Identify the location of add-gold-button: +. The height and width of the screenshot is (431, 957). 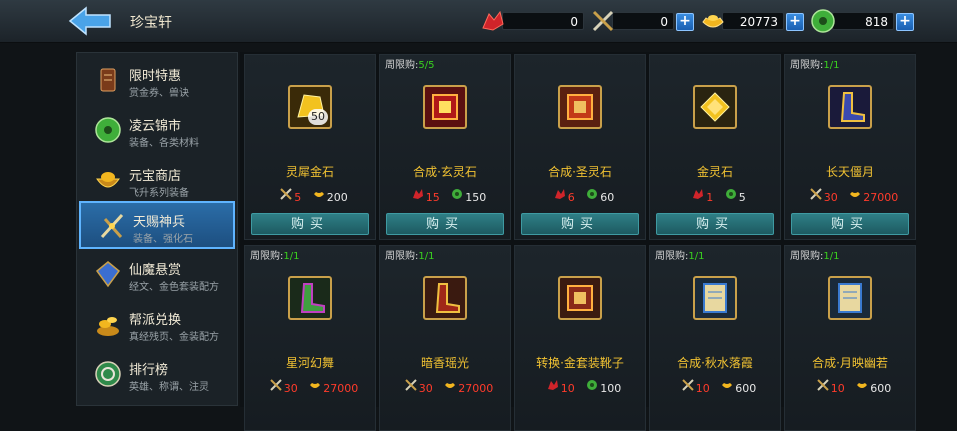
(795, 22).